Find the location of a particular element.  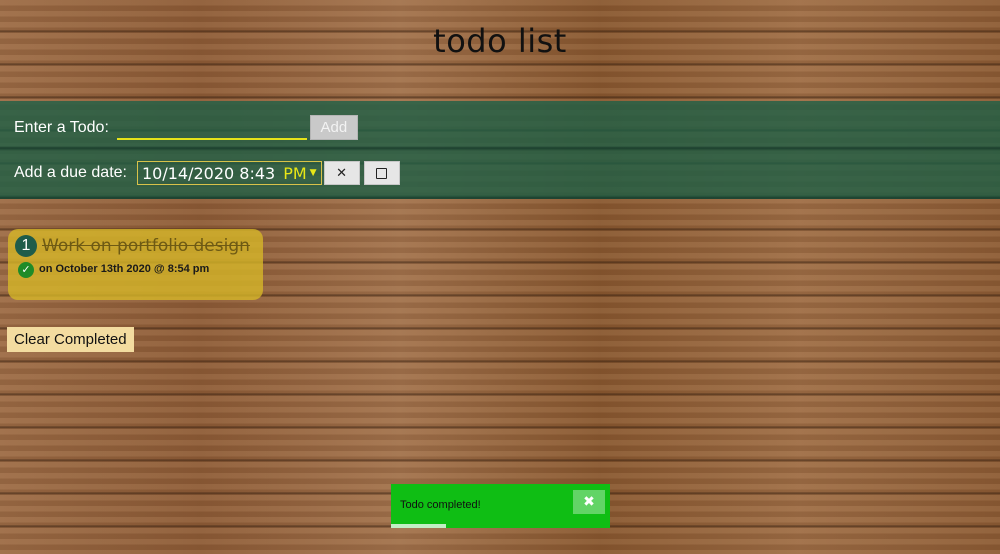

clear-date-button: ✕ is located at coordinates (341, 173).